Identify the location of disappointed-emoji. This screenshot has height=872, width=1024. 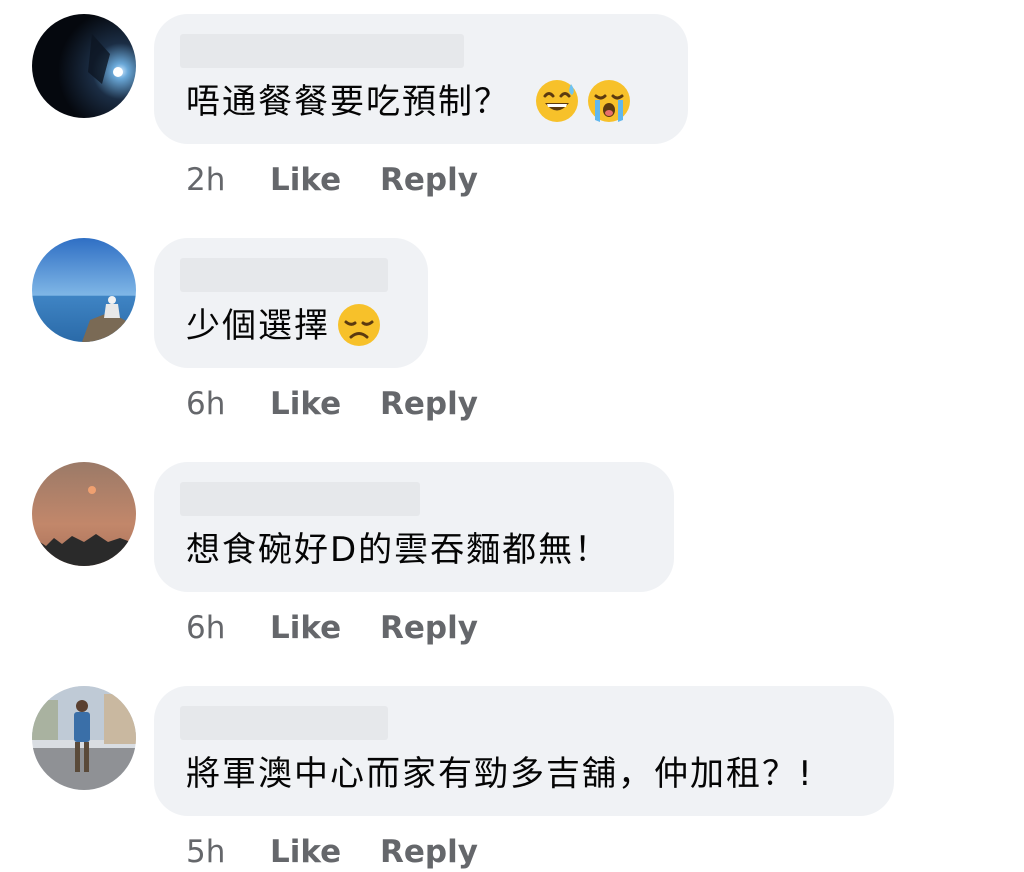
(359, 325).